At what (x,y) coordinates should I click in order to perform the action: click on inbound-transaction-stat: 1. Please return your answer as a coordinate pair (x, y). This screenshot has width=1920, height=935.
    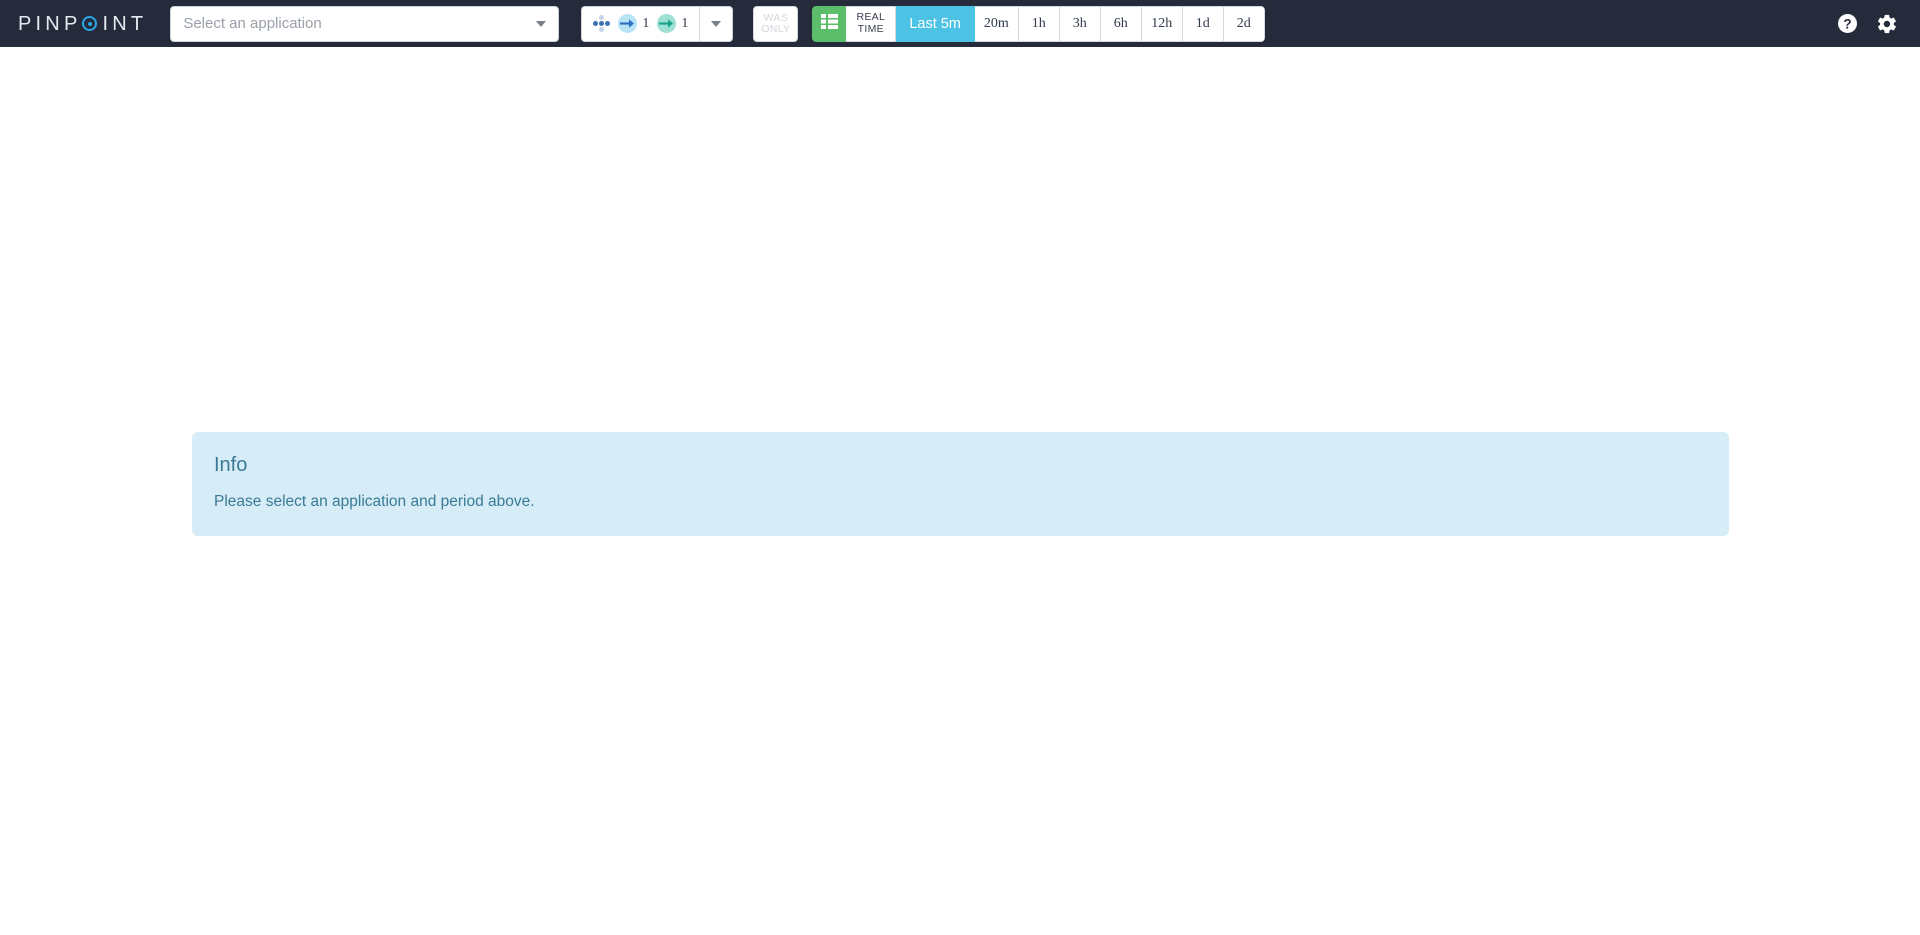
    Looking at the image, I should click on (633, 23).